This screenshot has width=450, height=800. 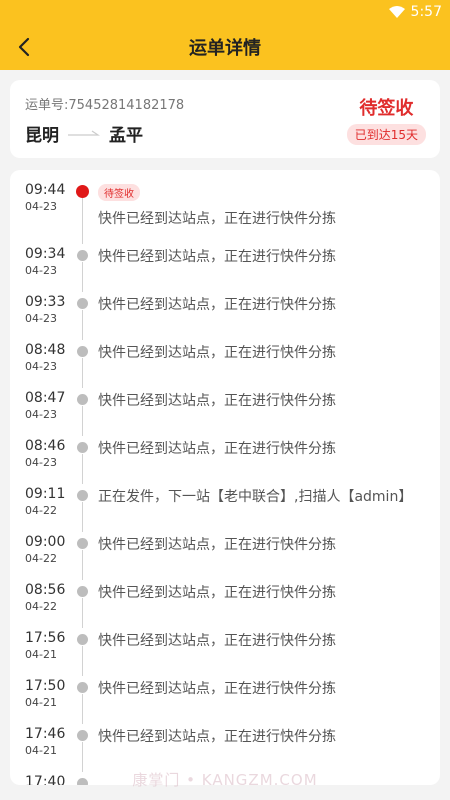 What do you see at coordinates (225, 460) in the screenshot?
I see `timeline-item: 08:46 04-23 快件已经到达站点，正在进行快件分拣` at bounding box center [225, 460].